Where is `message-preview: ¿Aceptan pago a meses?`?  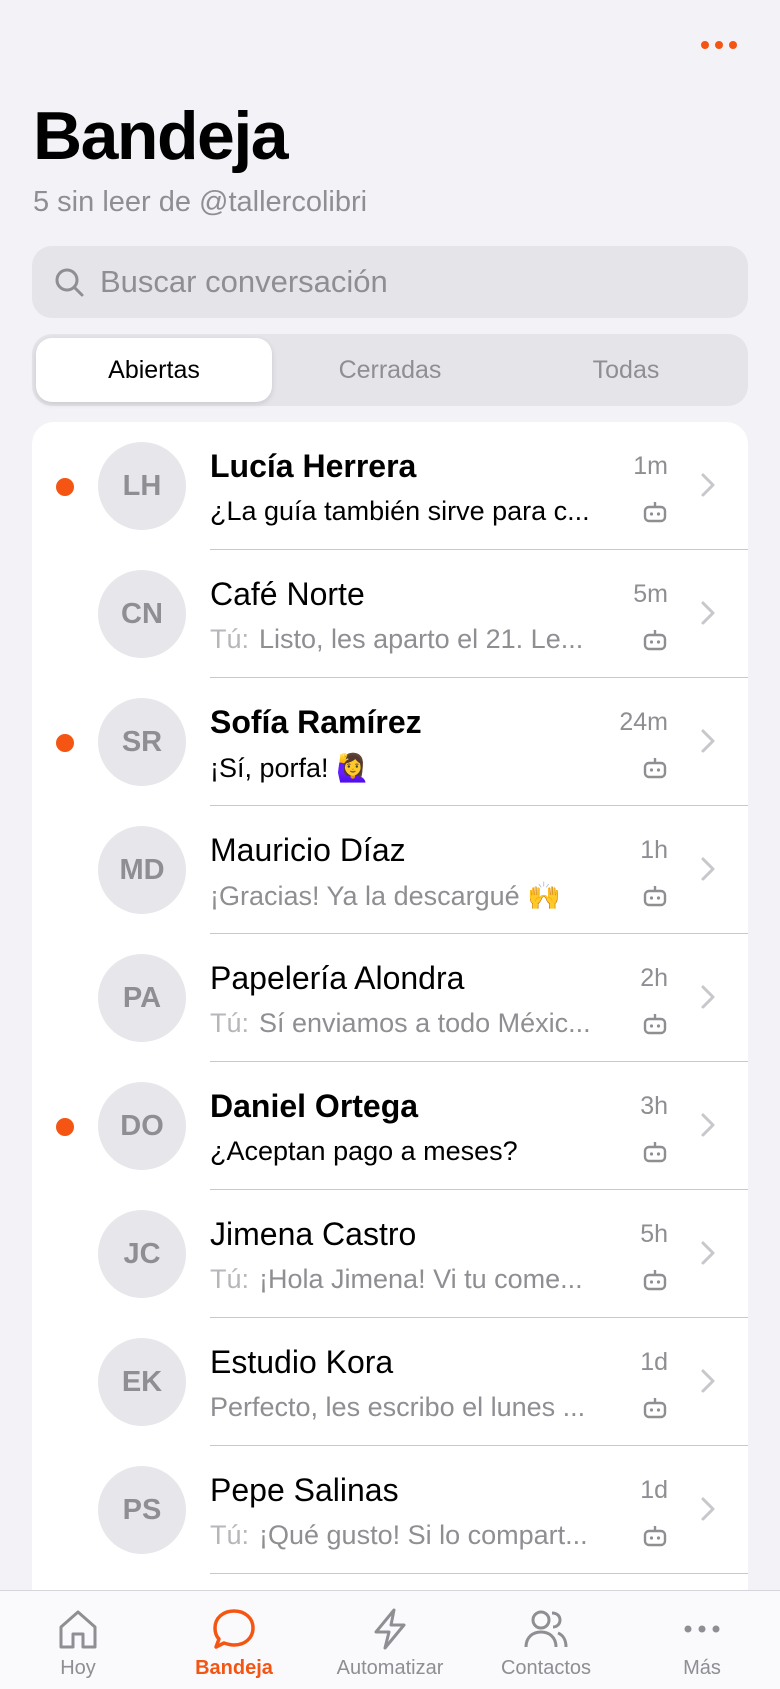
message-preview: ¿Aceptan pago a meses? is located at coordinates (435, 1151).